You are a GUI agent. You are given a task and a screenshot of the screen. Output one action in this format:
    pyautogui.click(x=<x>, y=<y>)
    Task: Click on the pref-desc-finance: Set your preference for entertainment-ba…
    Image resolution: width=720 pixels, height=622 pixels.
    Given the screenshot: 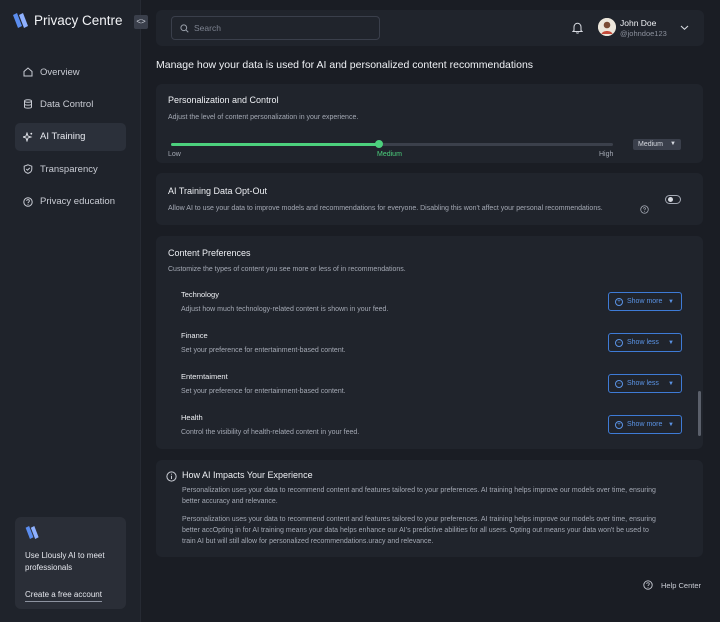 What is the action you would take?
    pyautogui.click(x=263, y=350)
    